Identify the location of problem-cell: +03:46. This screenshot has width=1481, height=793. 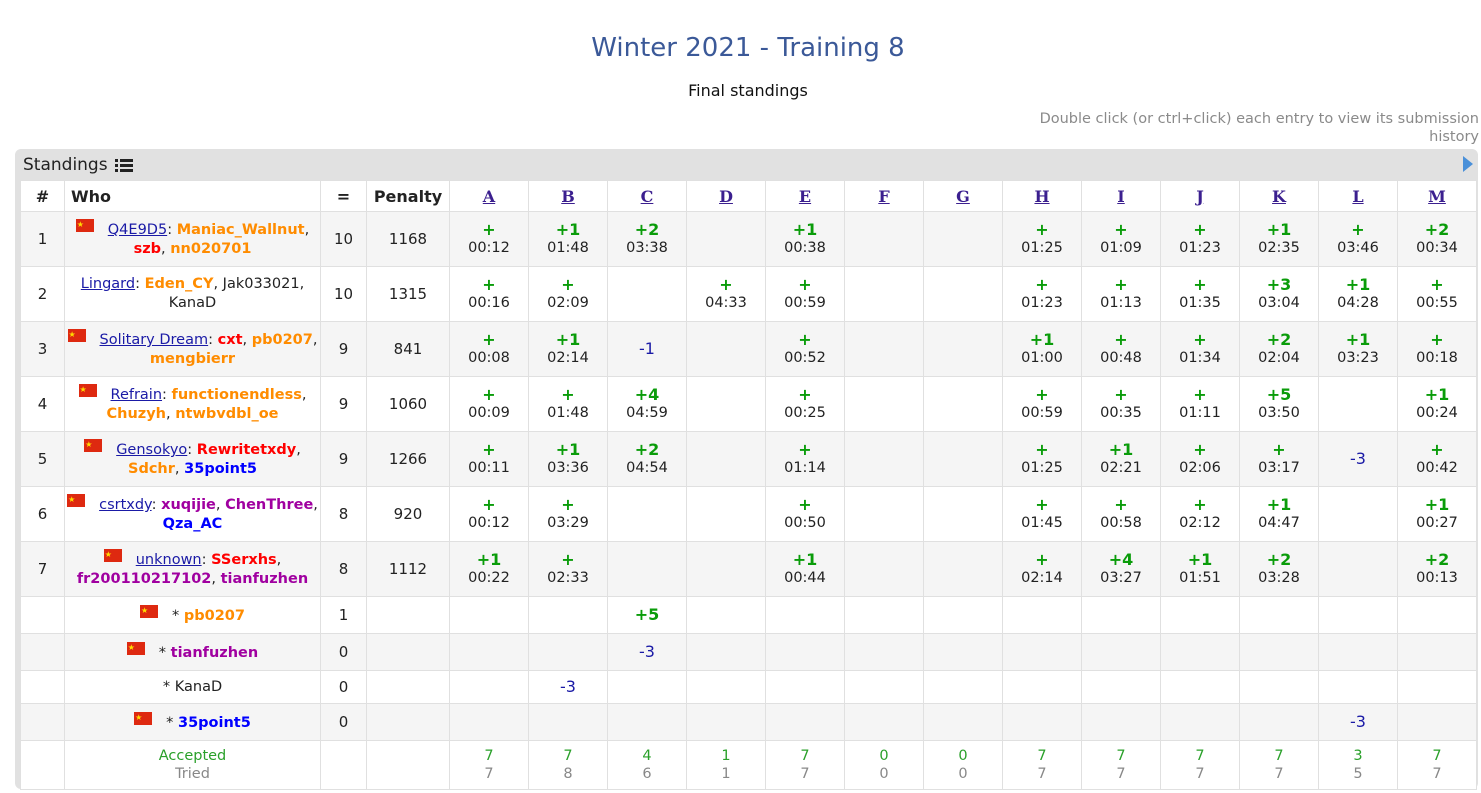
(1358, 239).